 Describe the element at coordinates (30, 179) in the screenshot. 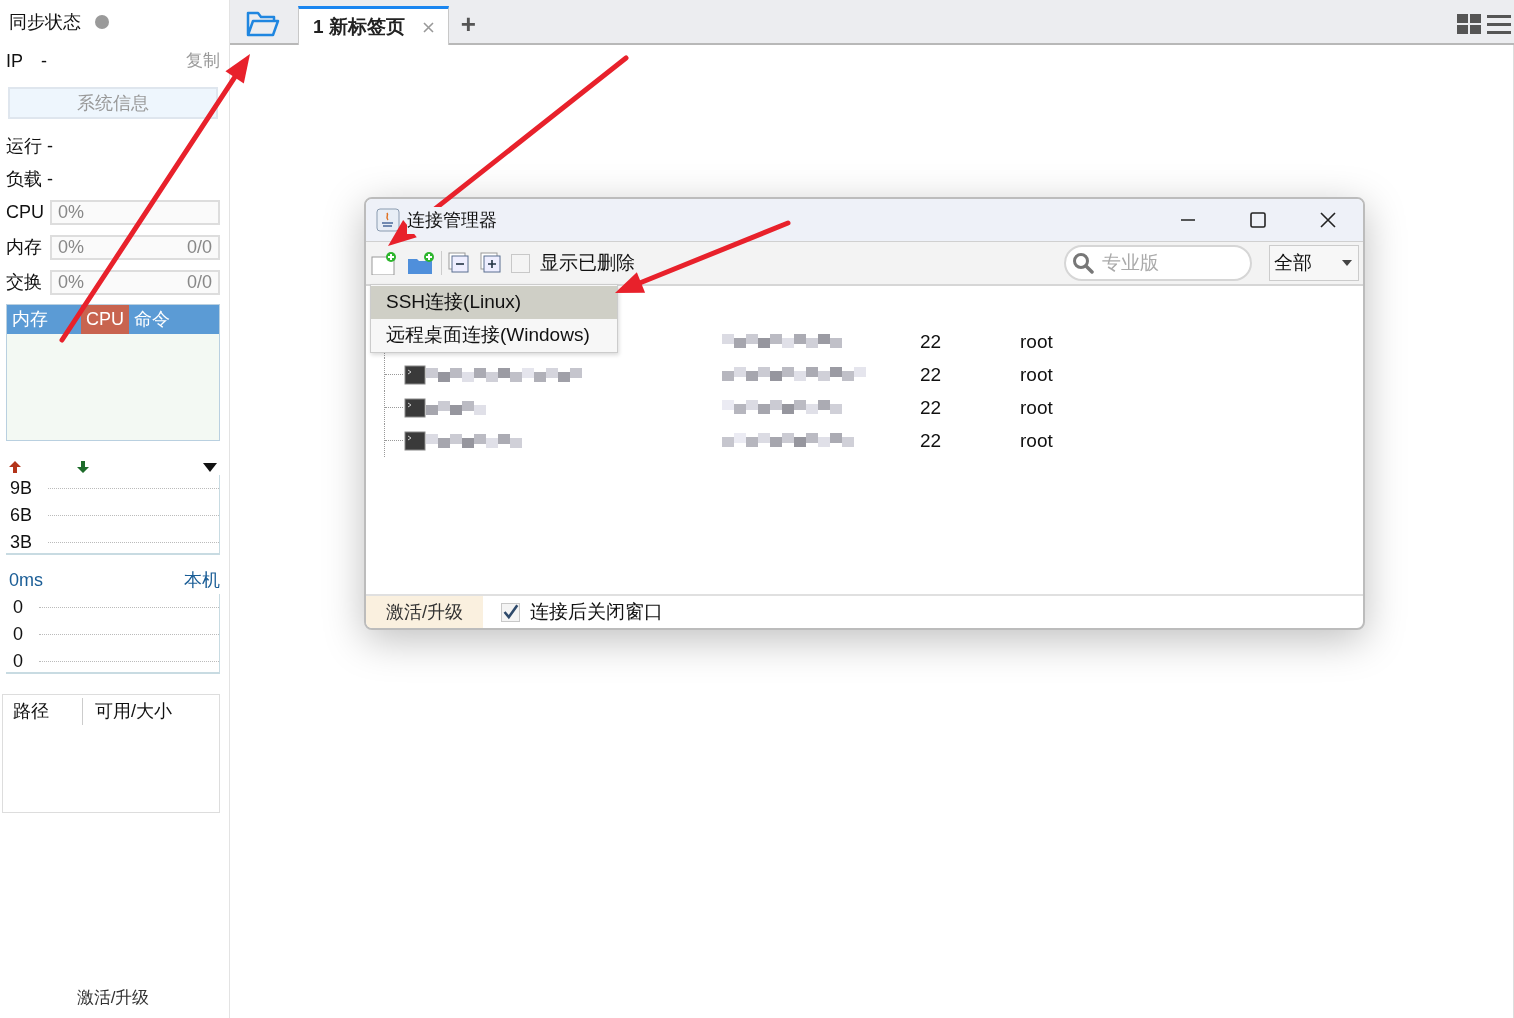

I see `load-text: 负载 -` at that location.